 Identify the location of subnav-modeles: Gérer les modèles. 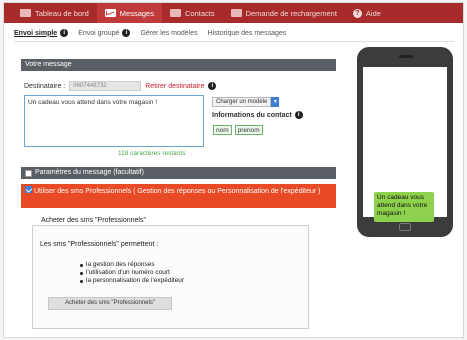
(168, 33).